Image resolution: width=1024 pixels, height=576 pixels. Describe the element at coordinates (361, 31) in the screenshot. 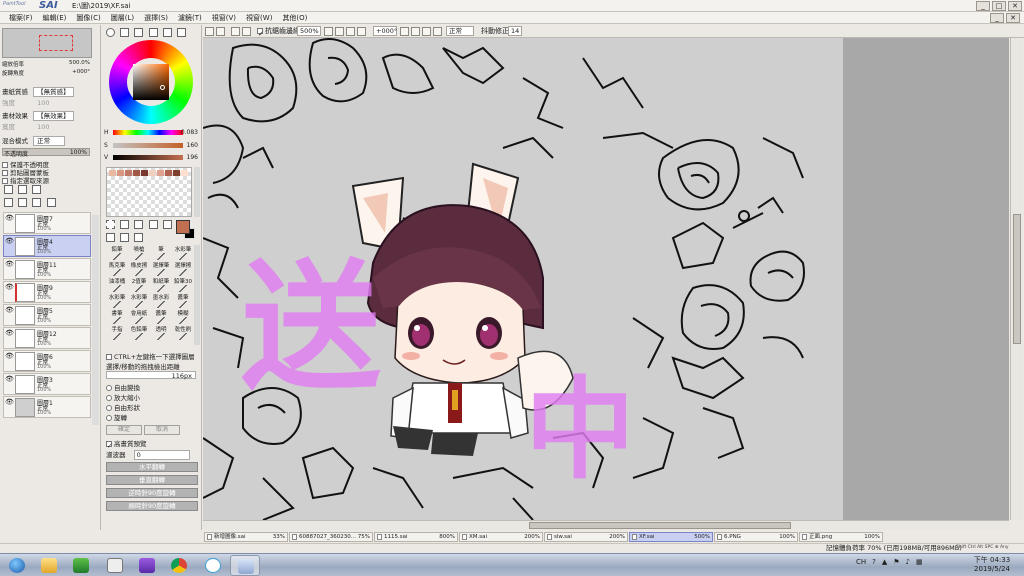

I see `fit-view-icon` at that location.